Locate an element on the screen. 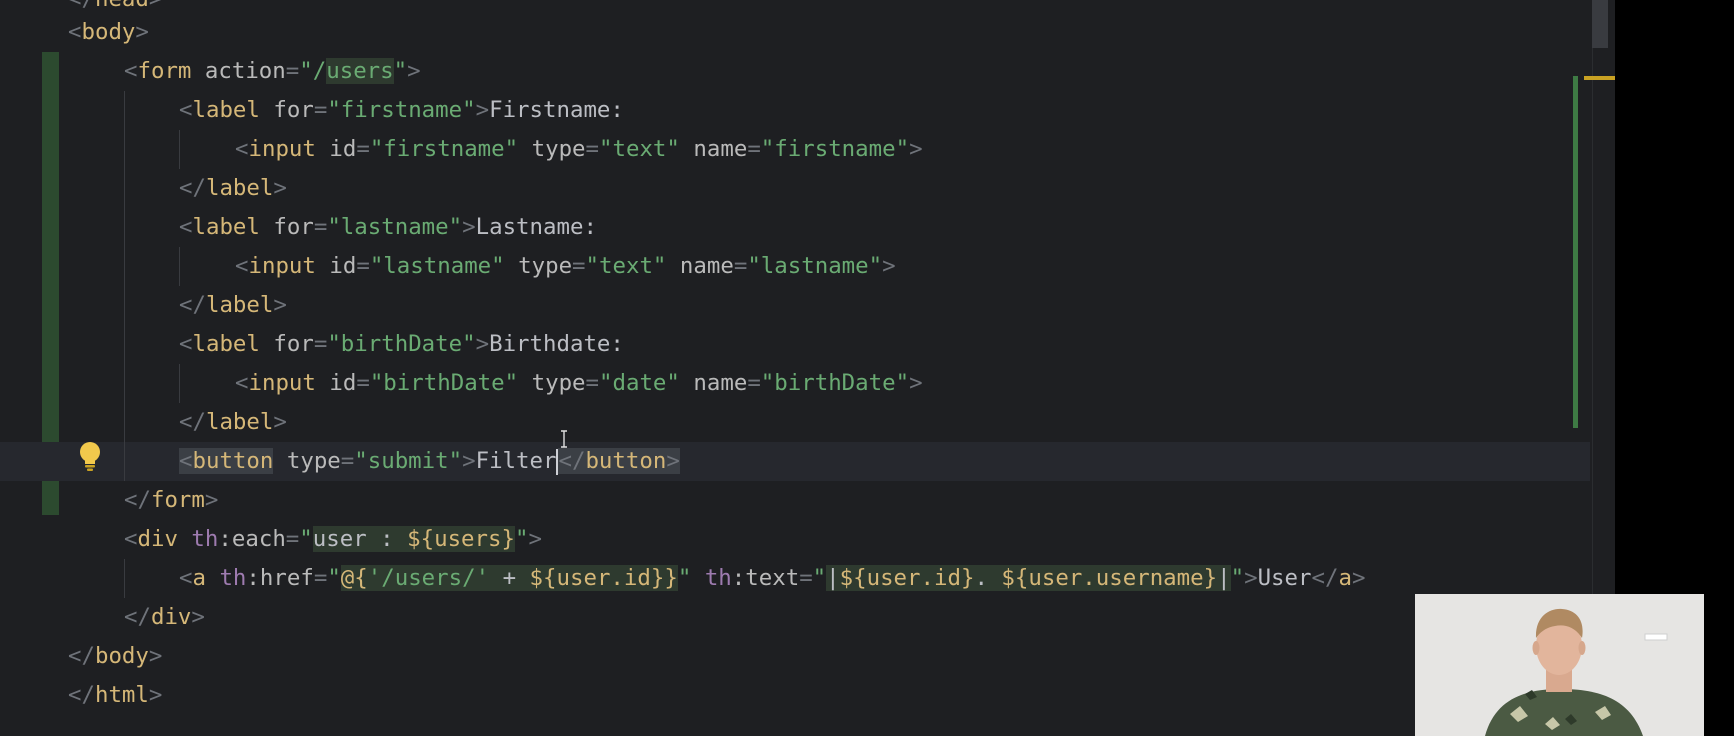  line-content: <div th:each="user : ${users}"> is located at coordinates (333, 539).